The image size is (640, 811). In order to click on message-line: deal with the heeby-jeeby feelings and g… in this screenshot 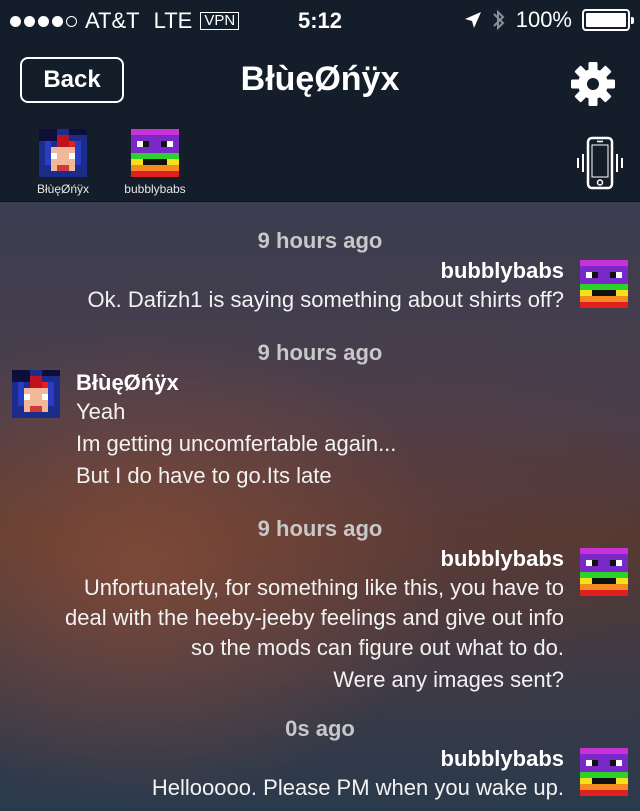, I will do `click(314, 617)`.